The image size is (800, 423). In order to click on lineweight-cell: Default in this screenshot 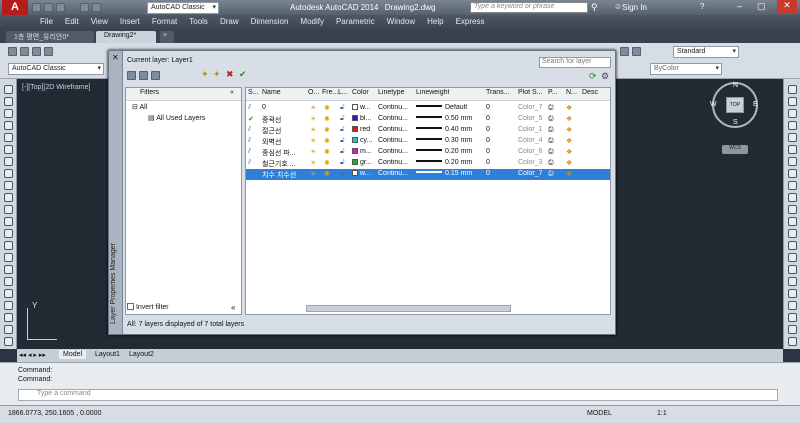, I will do `click(441, 107)`.